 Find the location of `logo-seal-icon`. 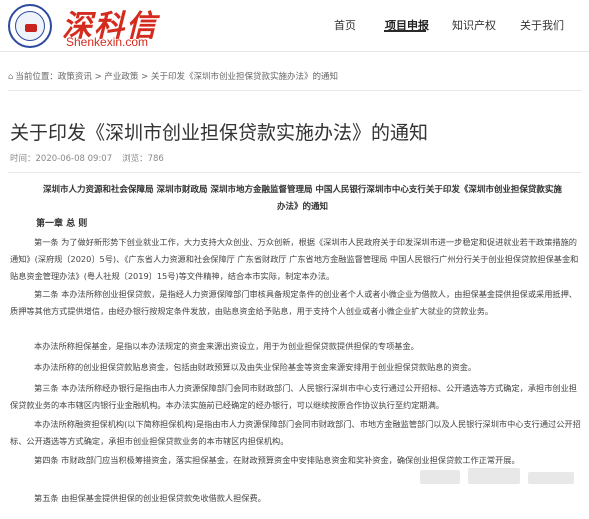

logo-seal-icon is located at coordinates (30, 26).